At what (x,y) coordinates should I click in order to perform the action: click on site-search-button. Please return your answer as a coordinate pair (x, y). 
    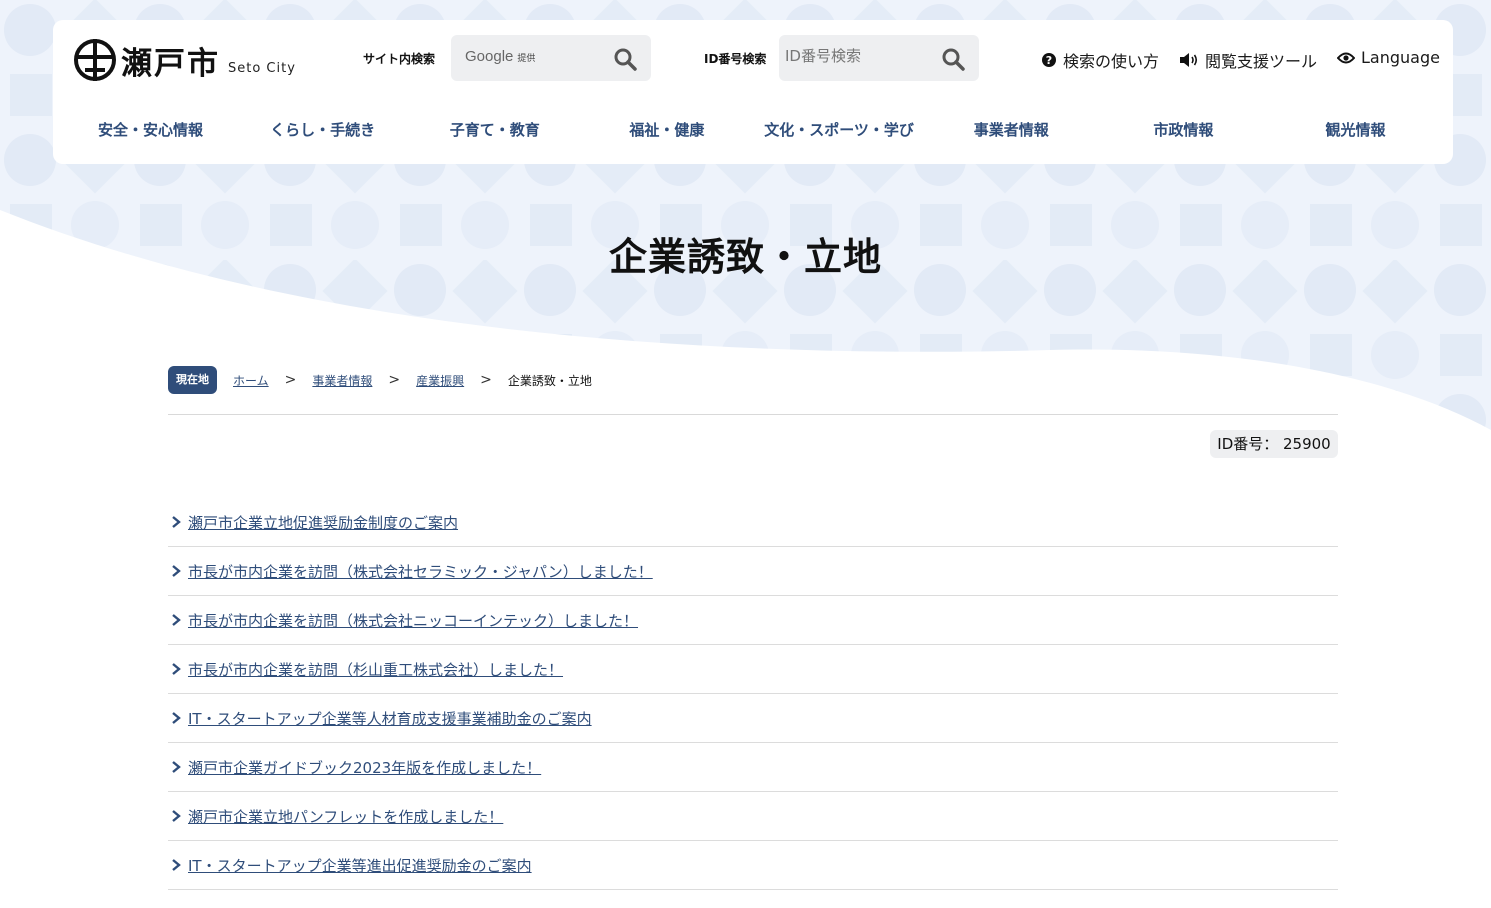
    Looking at the image, I should click on (625, 59).